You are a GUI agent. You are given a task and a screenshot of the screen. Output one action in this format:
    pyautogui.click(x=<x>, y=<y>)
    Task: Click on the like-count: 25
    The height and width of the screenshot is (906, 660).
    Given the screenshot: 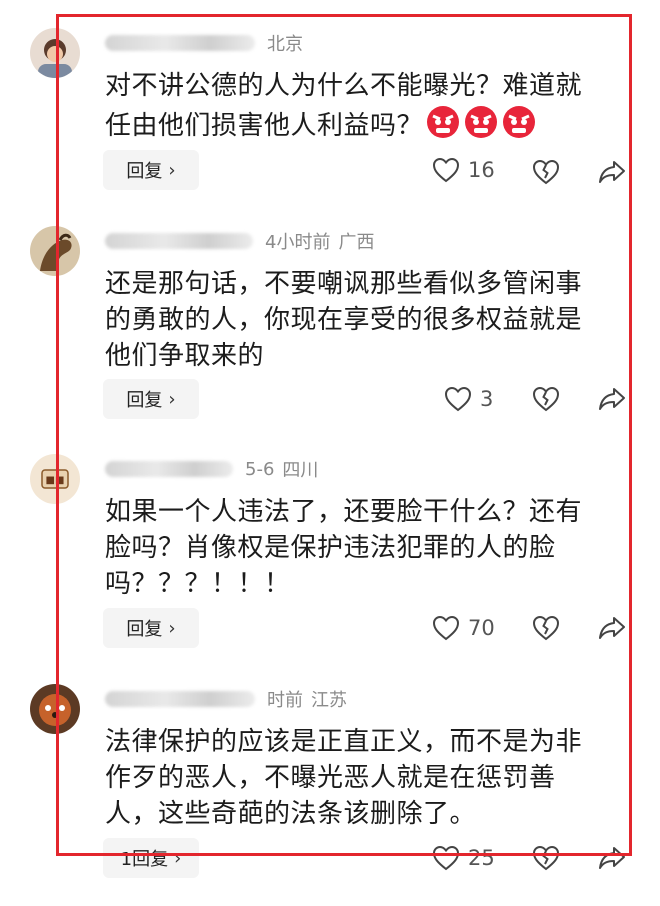 What is the action you would take?
    pyautogui.click(x=481, y=858)
    